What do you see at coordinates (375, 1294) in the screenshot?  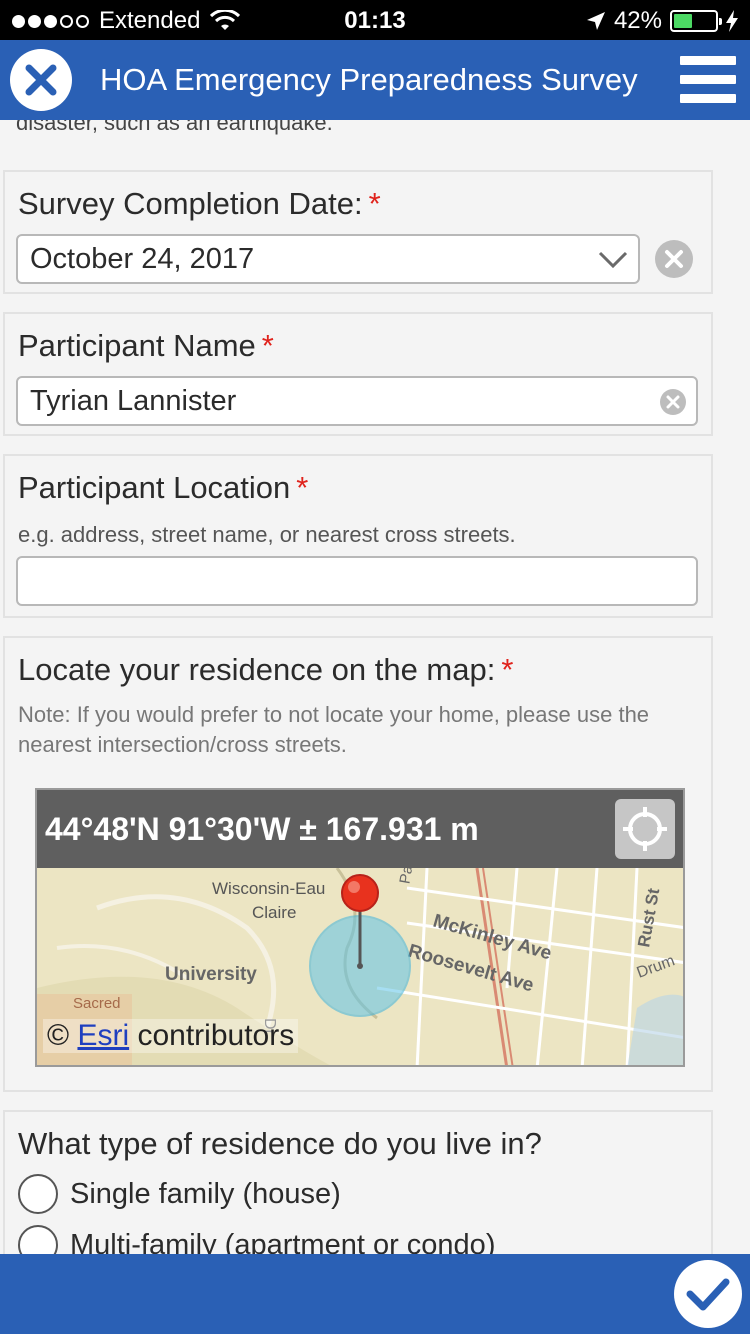 I see `footer-bar` at bounding box center [375, 1294].